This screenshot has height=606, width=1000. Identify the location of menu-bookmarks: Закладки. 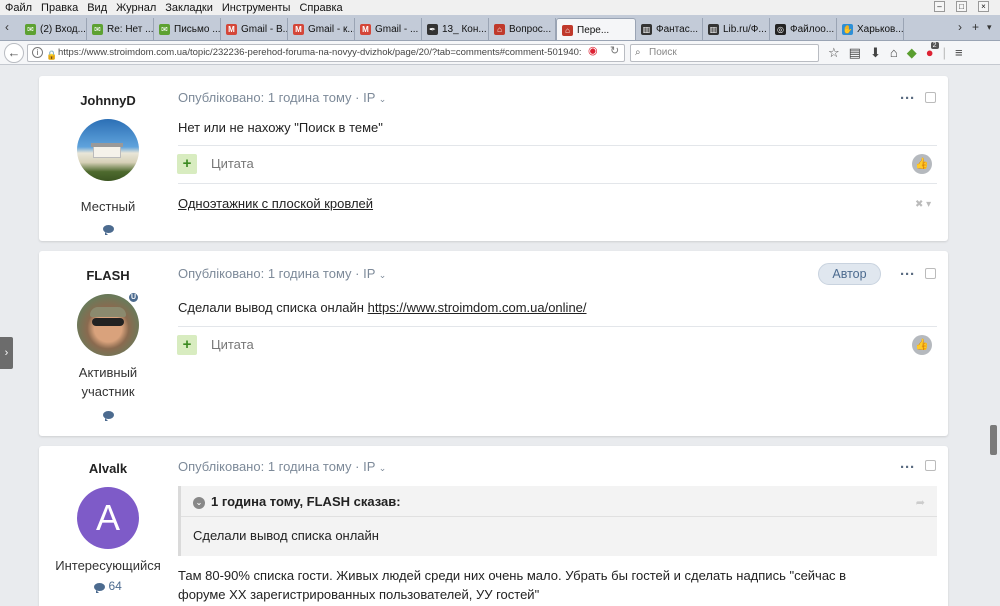
(189, 8).